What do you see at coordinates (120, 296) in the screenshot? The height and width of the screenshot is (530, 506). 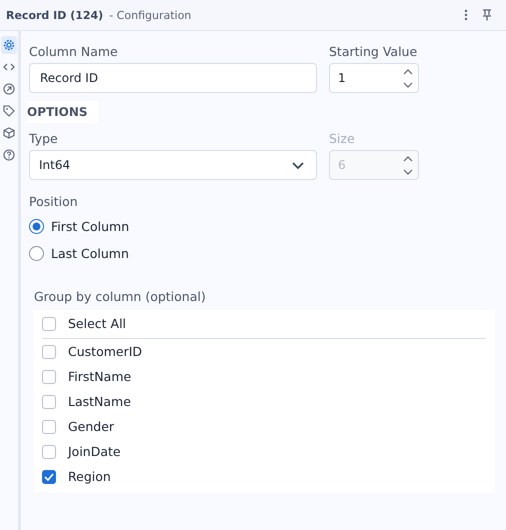 I see `field-label: Group by column (optional)` at bounding box center [120, 296].